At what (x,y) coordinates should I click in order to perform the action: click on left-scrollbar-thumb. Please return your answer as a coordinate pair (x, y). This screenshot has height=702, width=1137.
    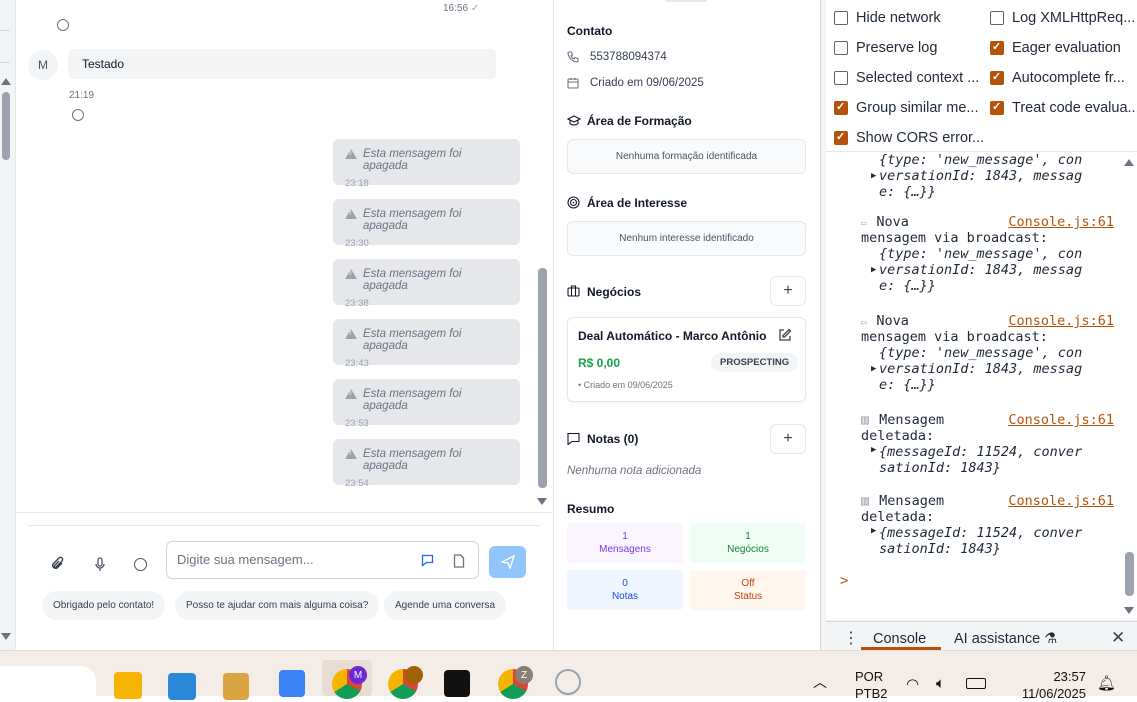
    Looking at the image, I should click on (6, 126).